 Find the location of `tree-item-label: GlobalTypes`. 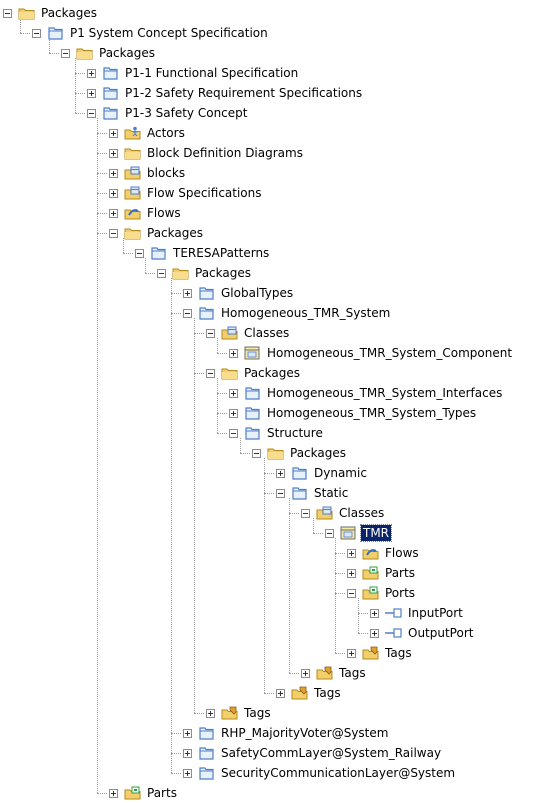

tree-item-label: GlobalTypes is located at coordinates (257, 293).